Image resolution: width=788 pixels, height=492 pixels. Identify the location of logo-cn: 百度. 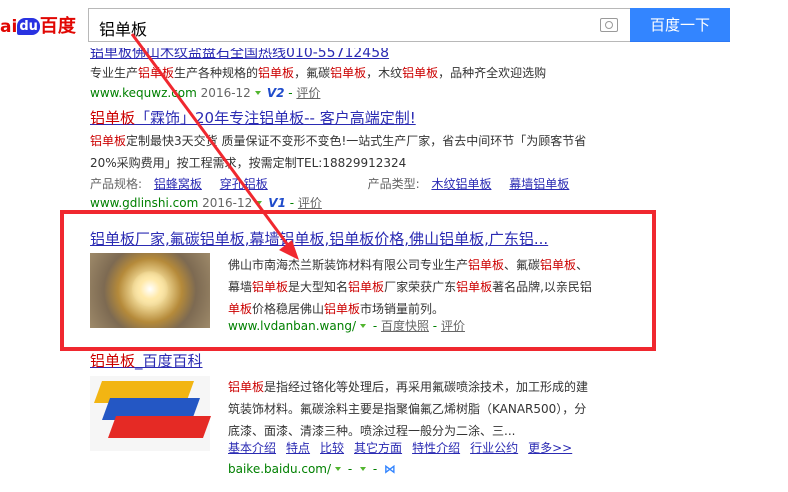
(57, 26).